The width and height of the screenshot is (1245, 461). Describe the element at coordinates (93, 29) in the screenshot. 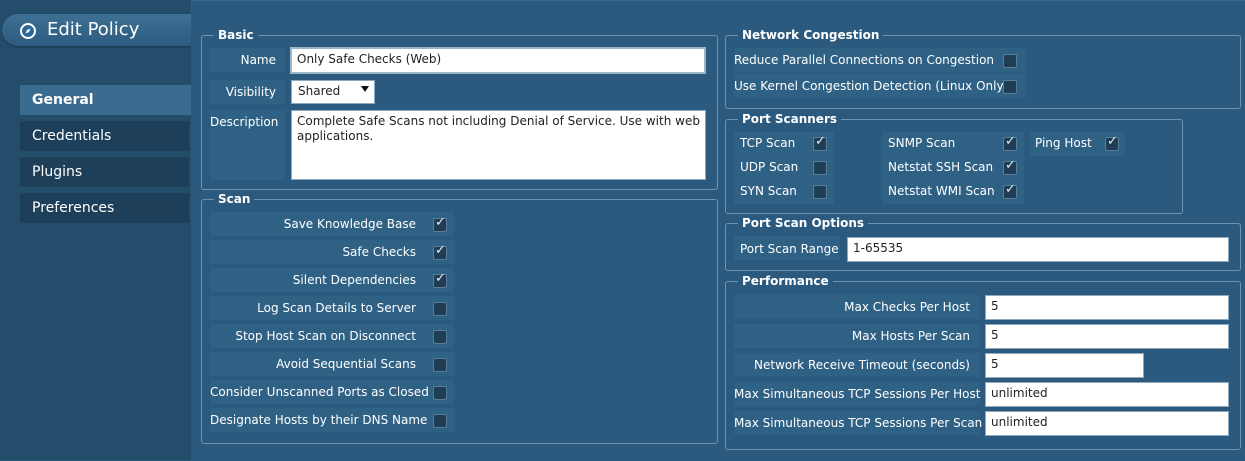

I see `page-title: Edit Policy` at that location.